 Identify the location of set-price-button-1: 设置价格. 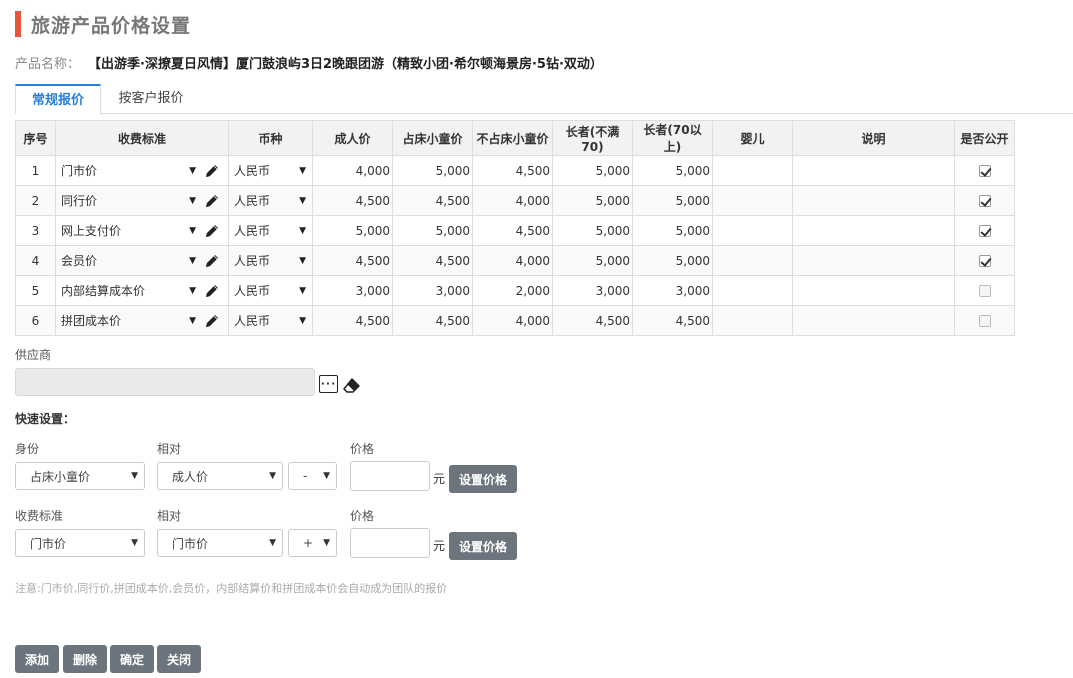
(483, 479).